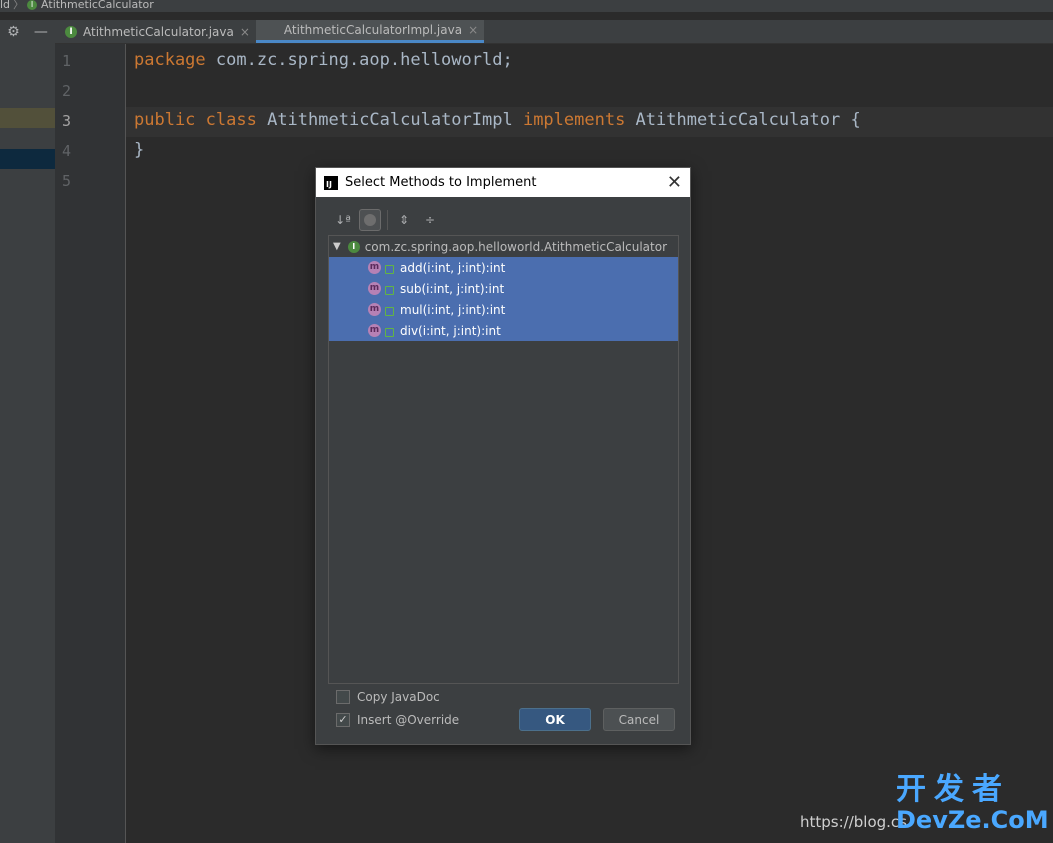 The width and height of the screenshot is (1053, 843). I want to click on breadcrumb: ld 〉 I AtithmeticCalculator, so click(526, 6).